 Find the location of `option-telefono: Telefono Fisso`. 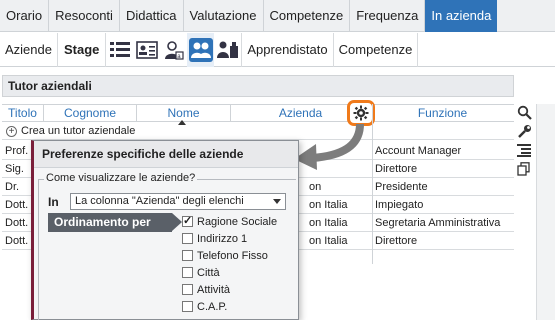

option-telefono: Telefono Fisso is located at coordinates (229, 255).